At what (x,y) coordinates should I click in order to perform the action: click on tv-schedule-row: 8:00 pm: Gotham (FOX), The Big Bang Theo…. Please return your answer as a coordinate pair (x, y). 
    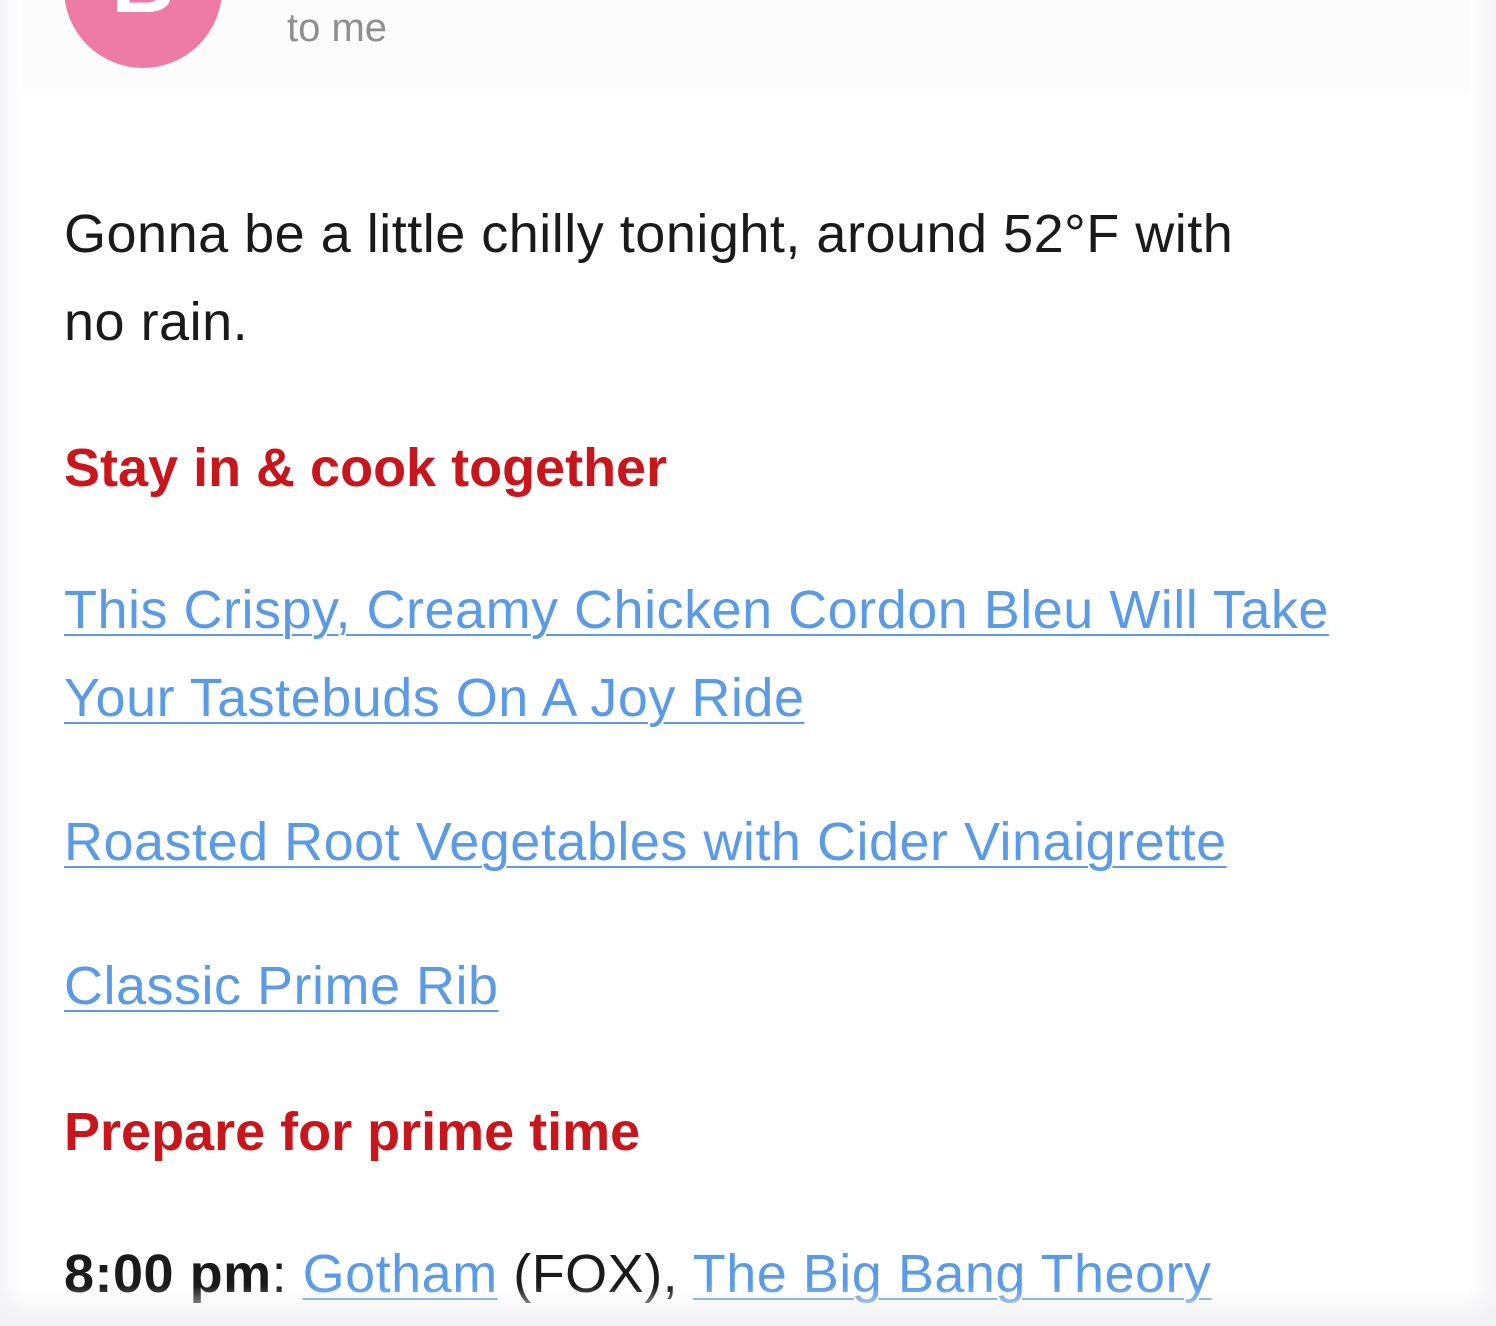
    Looking at the image, I should click on (764, 1274).